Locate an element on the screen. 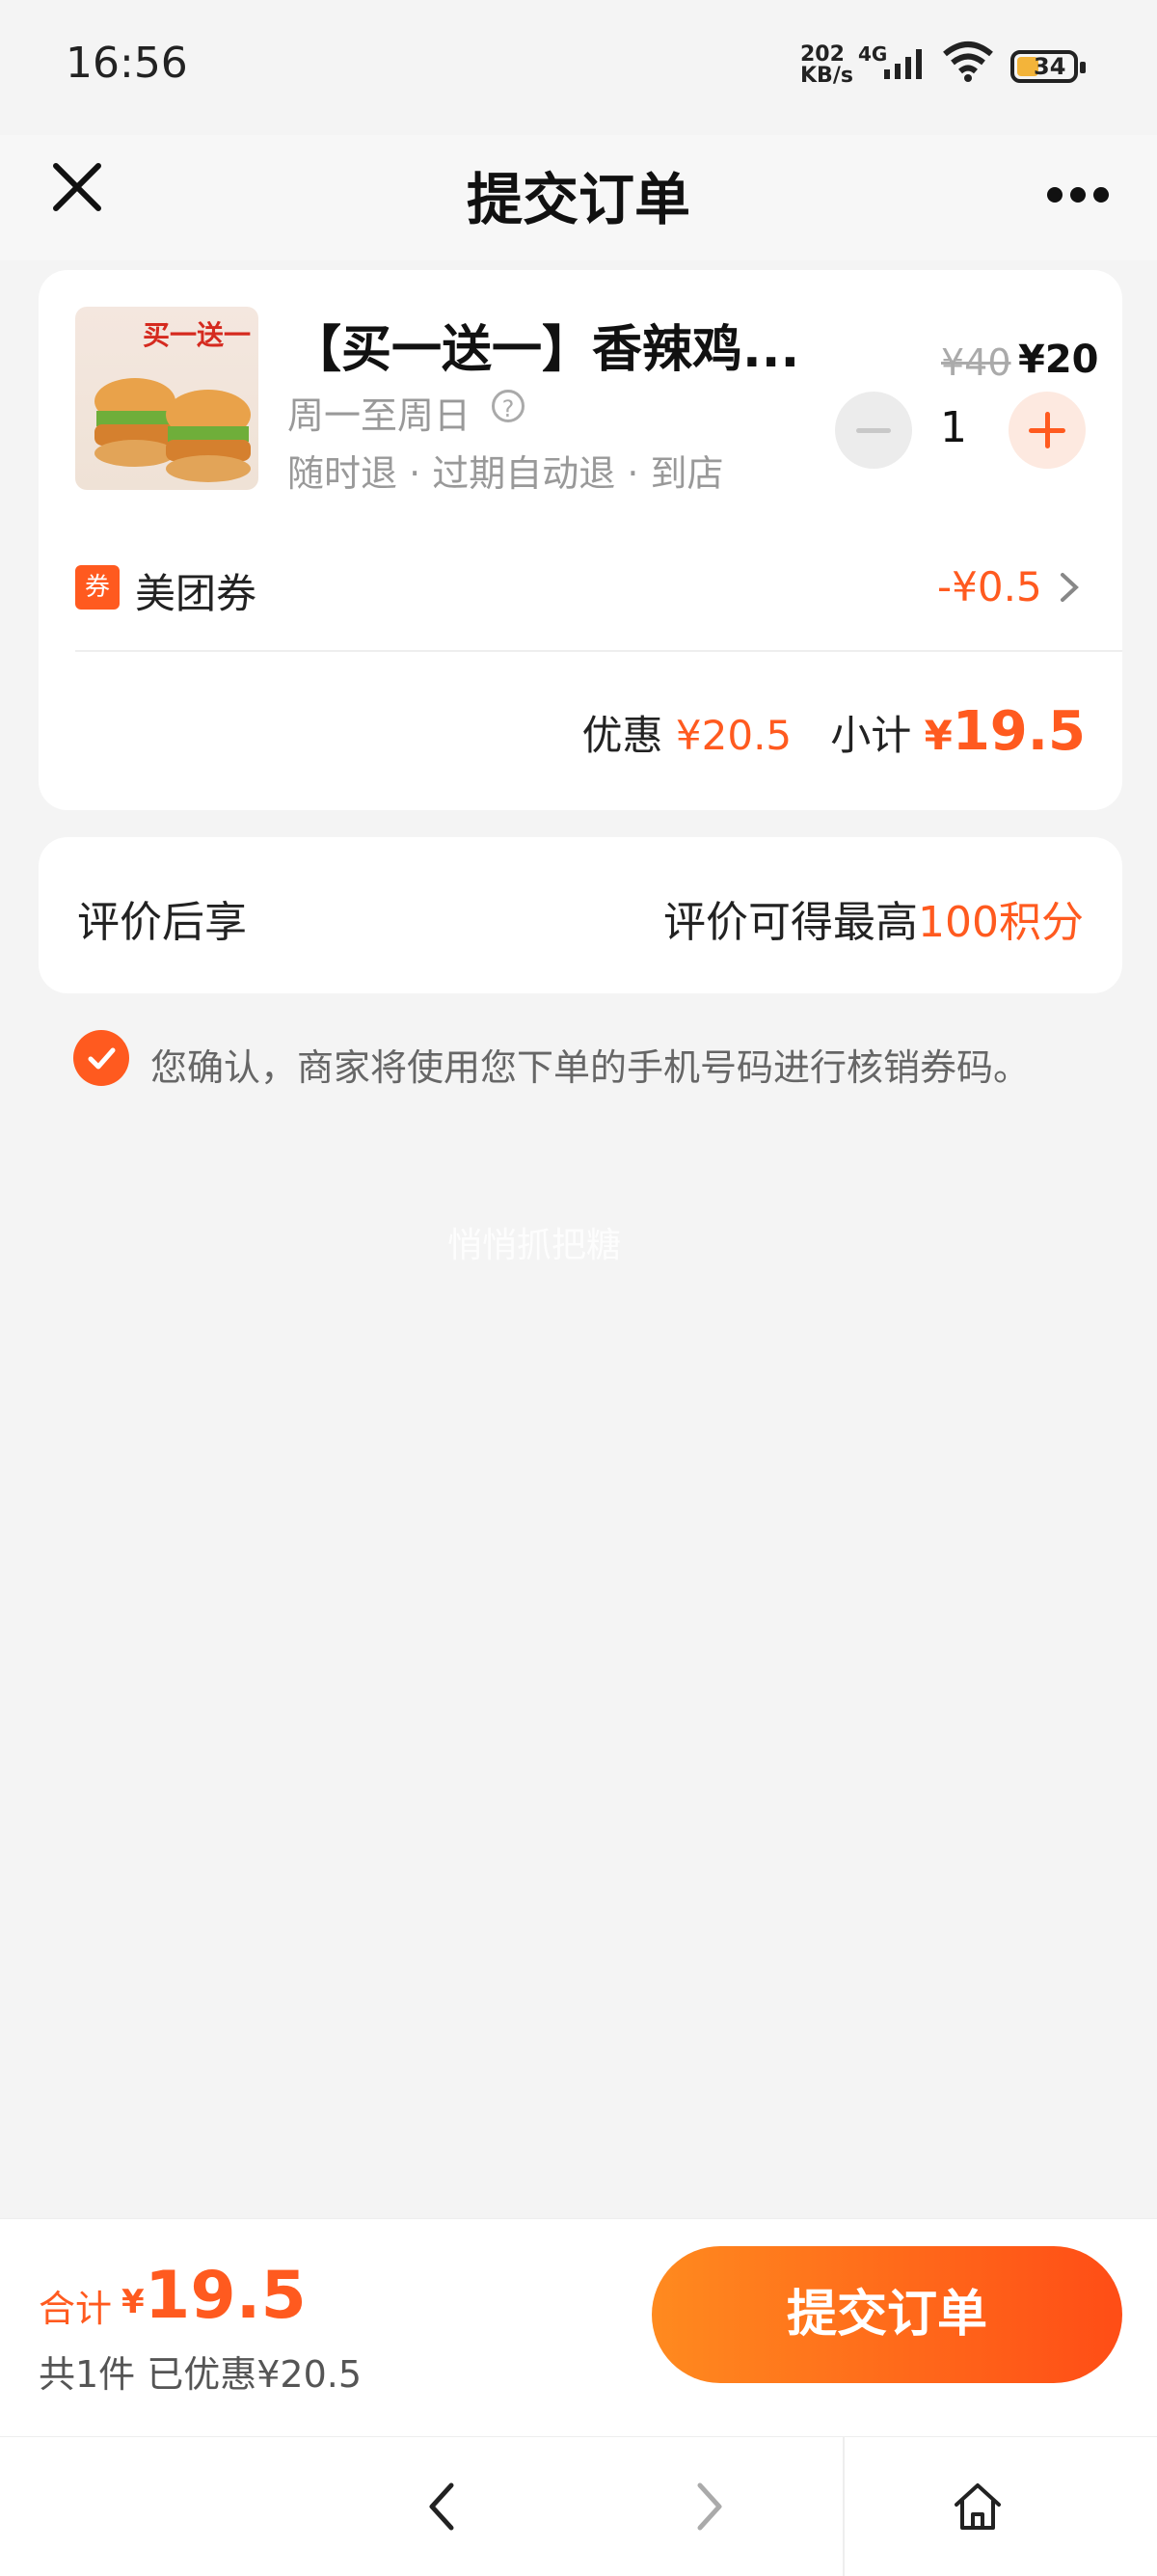  more-icon is located at coordinates (1078, 194).